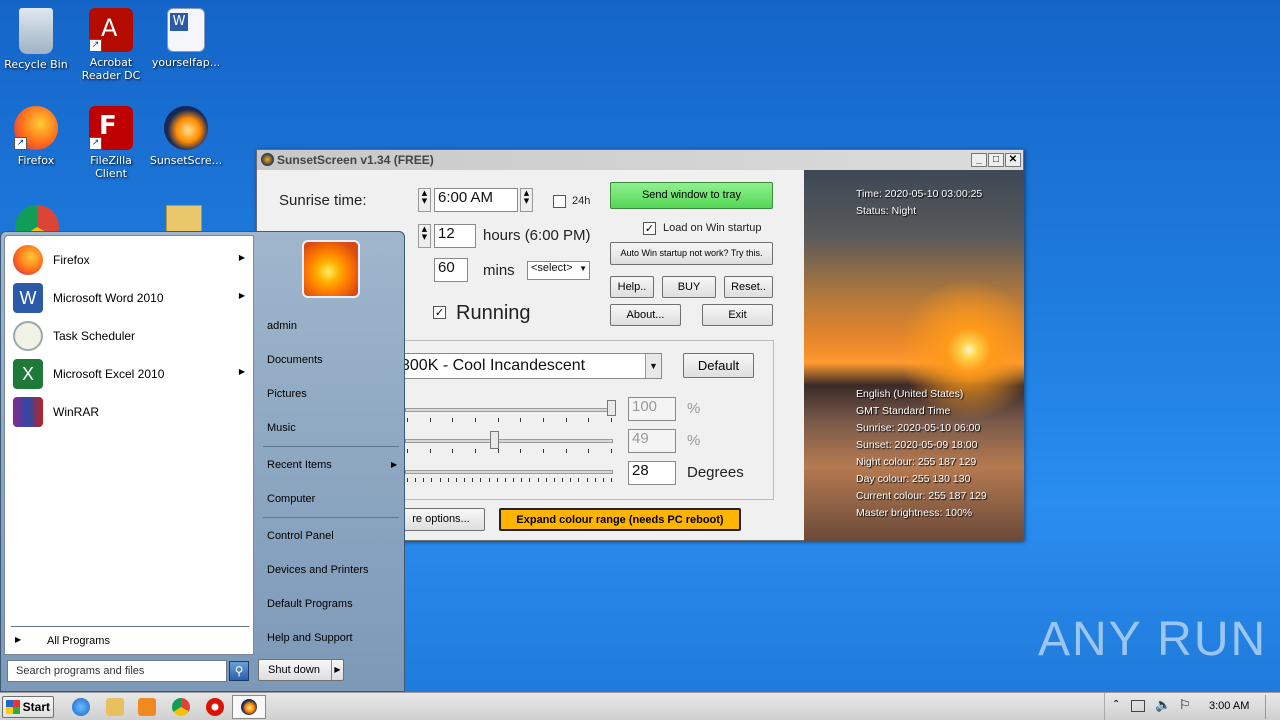  What do you see at coordinates (559, 201) in the screenshot?
I see `h24-checkbox` at bounding box center [559, 201].